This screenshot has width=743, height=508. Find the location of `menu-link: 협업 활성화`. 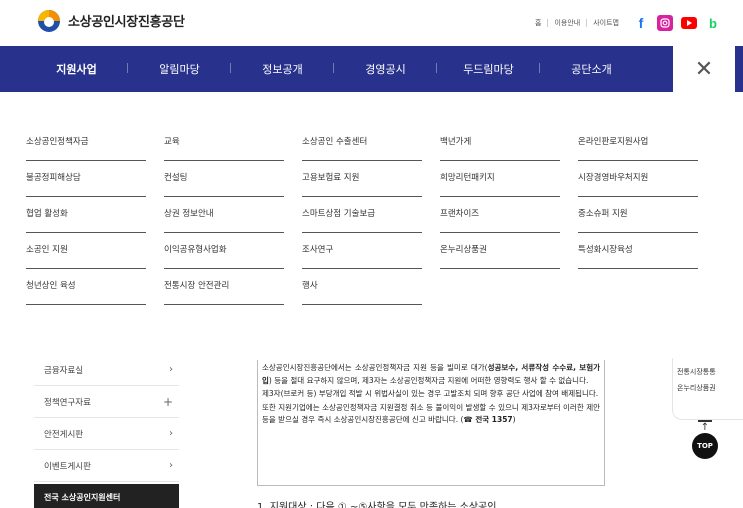

menu-link: 협업 활성화 is located at coordinates (95, 213).